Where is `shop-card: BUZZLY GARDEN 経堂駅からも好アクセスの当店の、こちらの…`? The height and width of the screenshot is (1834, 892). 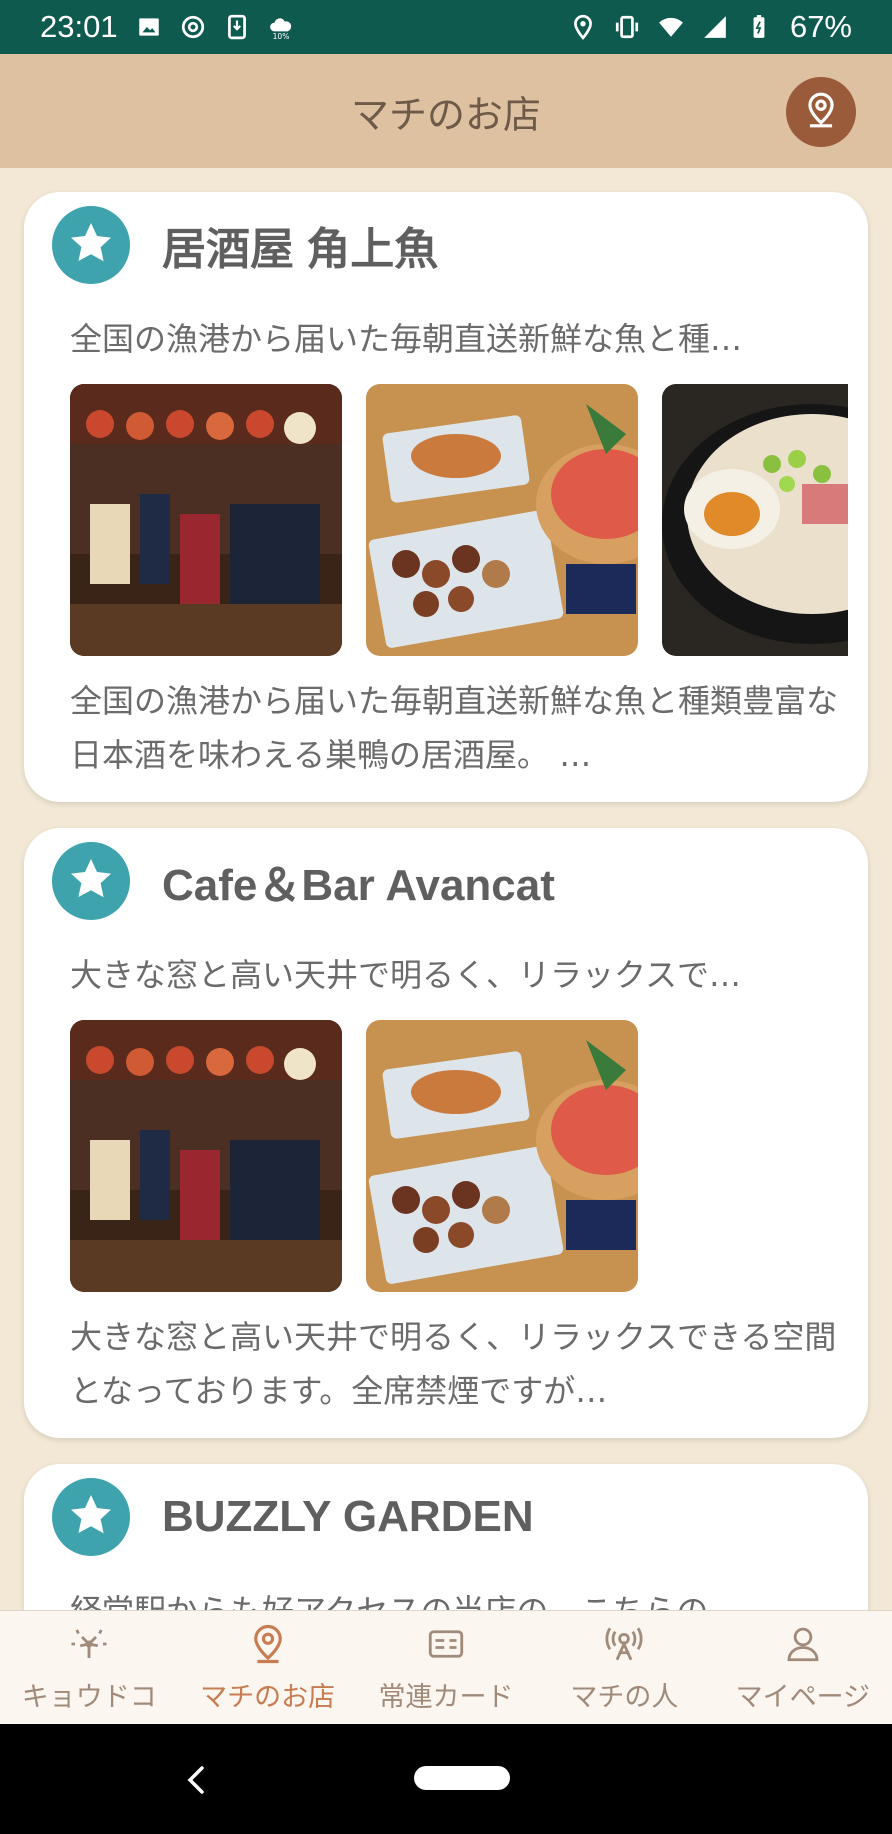
shop-card: BUZZLY GARDEN 経堂駅からも好アクセスの当店の、こちらの… is located at coordinates (446, 1537).